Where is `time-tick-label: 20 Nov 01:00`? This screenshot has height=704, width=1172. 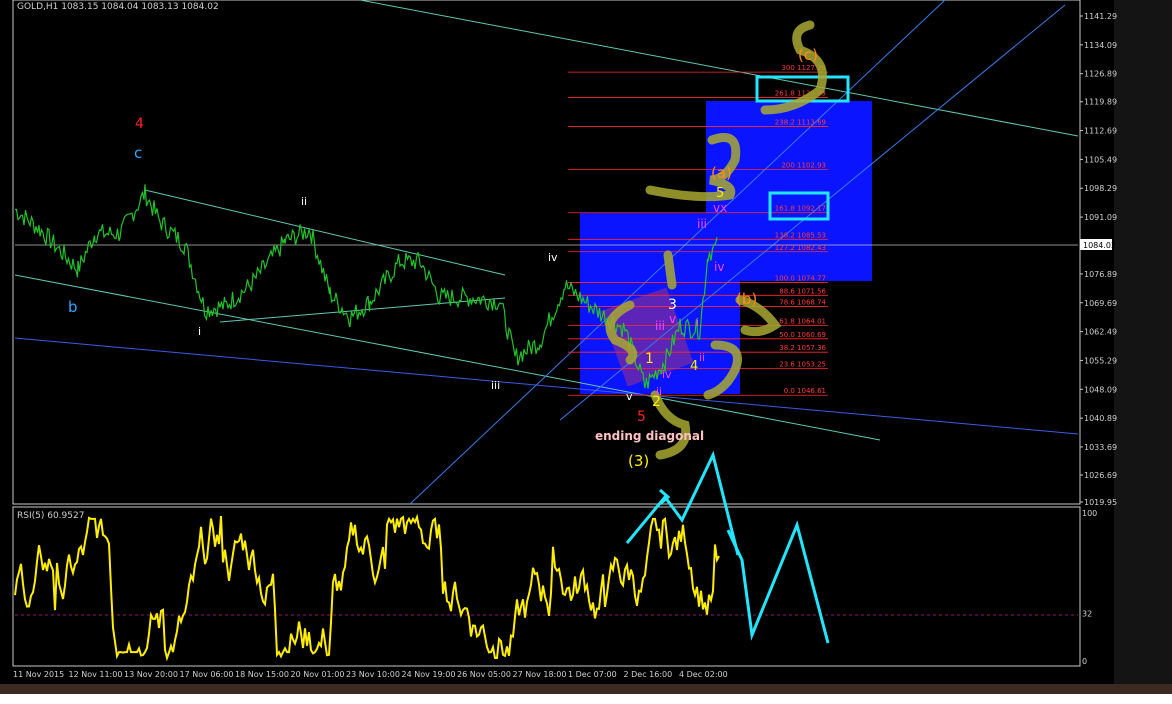
time-tick-label: 20 Nov 01:00 is located at coordinates (318, 674).